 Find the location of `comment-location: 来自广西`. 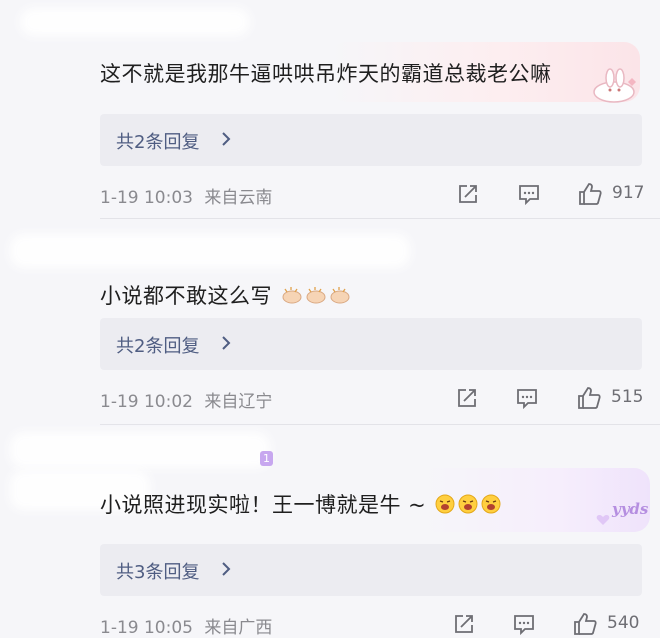

comment-location: 来自广西 is located at coordinates (238, 628).